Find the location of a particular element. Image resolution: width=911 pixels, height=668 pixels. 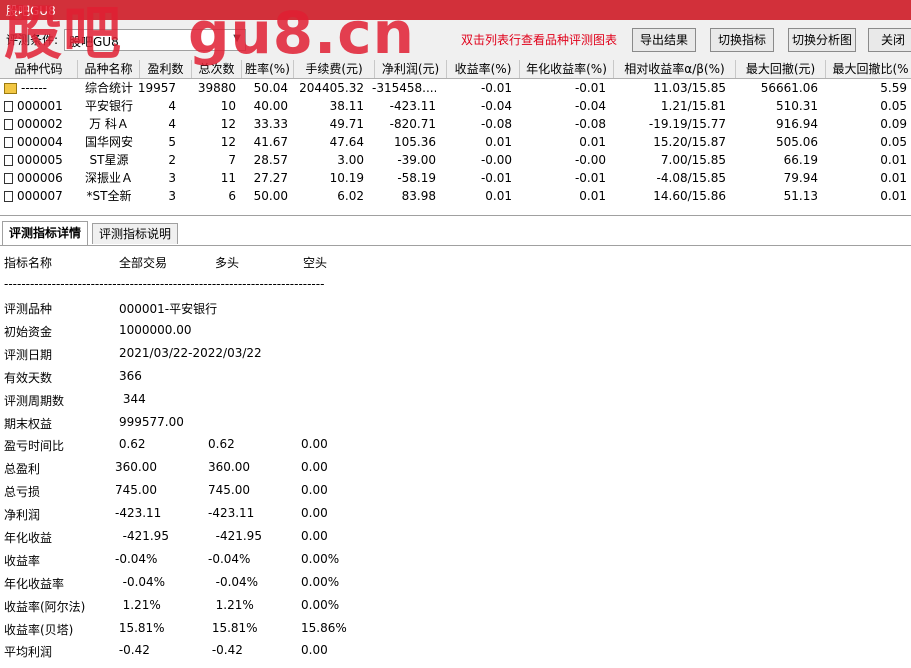

cell-ret: -0.01 is located at coordinates (496, 178).